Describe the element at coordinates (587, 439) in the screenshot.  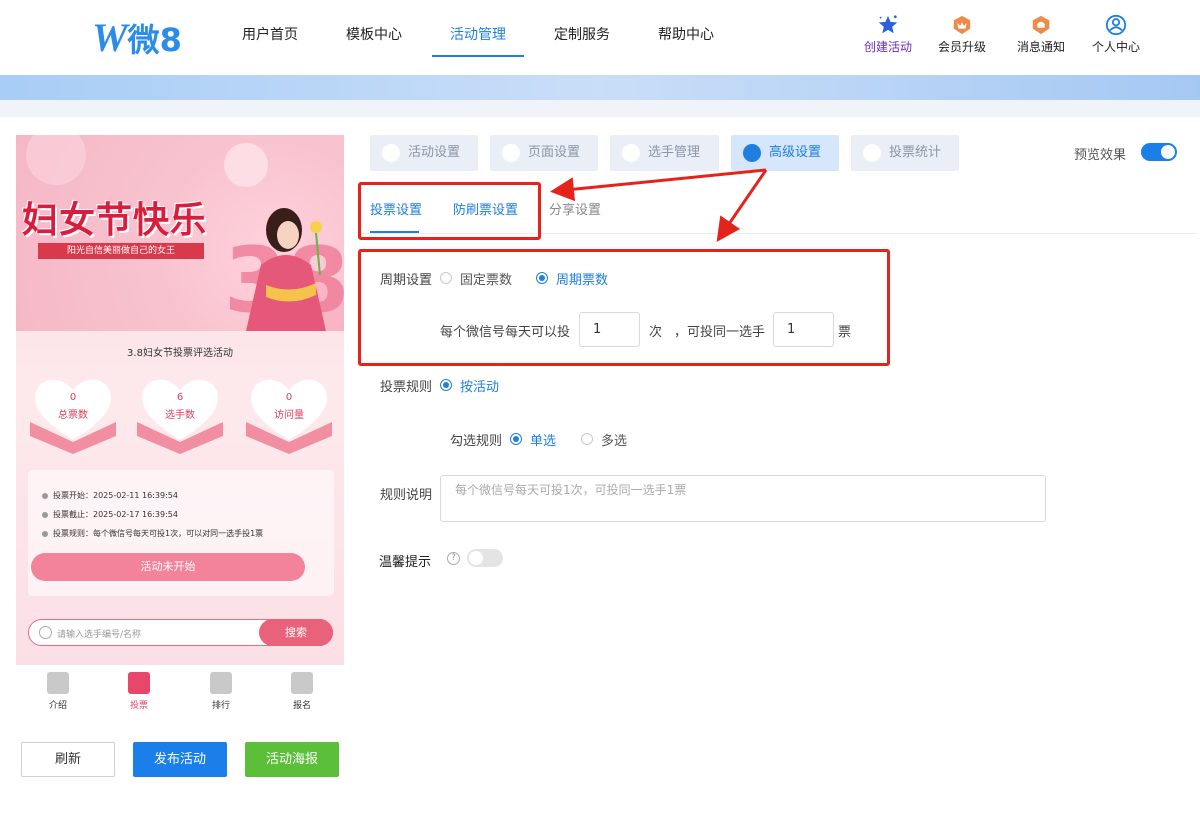
I see `radio-multiple` at that location.